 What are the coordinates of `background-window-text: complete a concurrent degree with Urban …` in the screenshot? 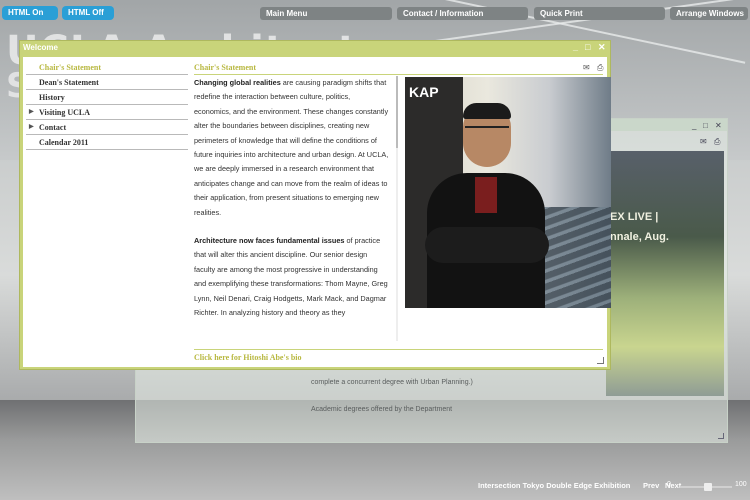 It's located at (392, 382).